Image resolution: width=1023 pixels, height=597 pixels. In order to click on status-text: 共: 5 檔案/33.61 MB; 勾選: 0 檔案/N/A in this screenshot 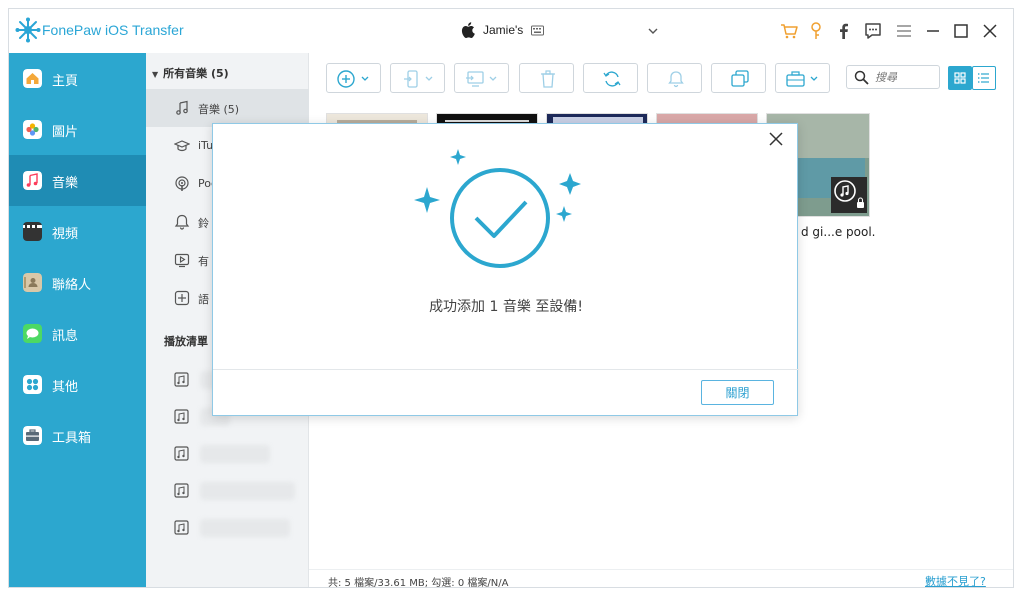, I will do `click(418, 583)`.